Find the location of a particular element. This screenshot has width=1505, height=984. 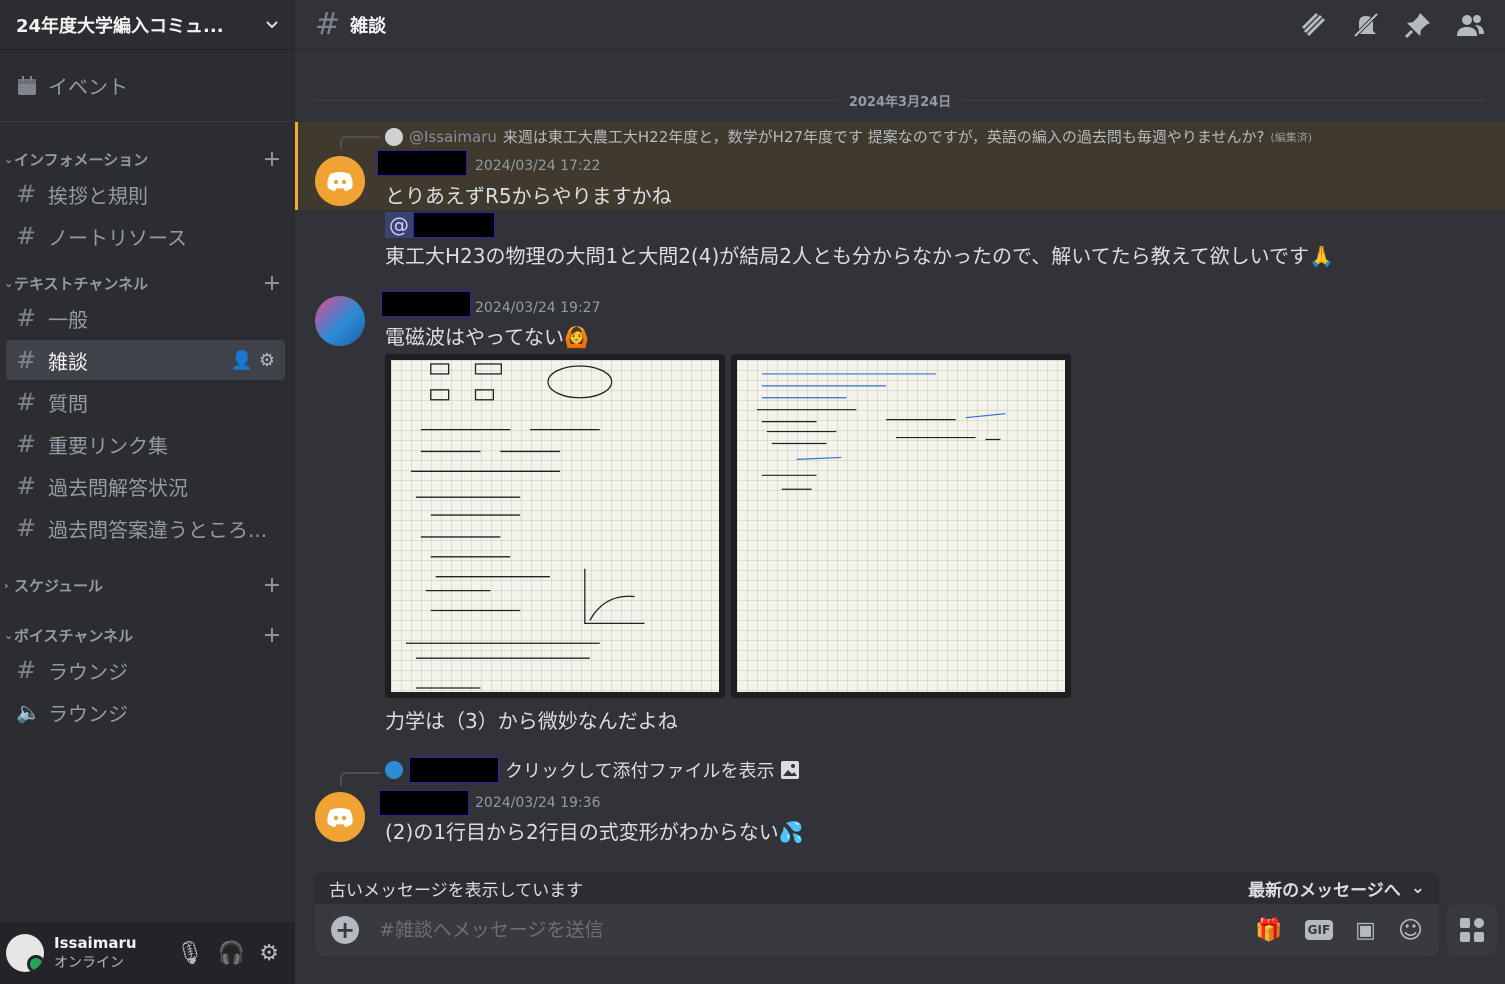

channel-zatsudan: # 雑談 👤 ⚙ is located at coordinates (145, 360).